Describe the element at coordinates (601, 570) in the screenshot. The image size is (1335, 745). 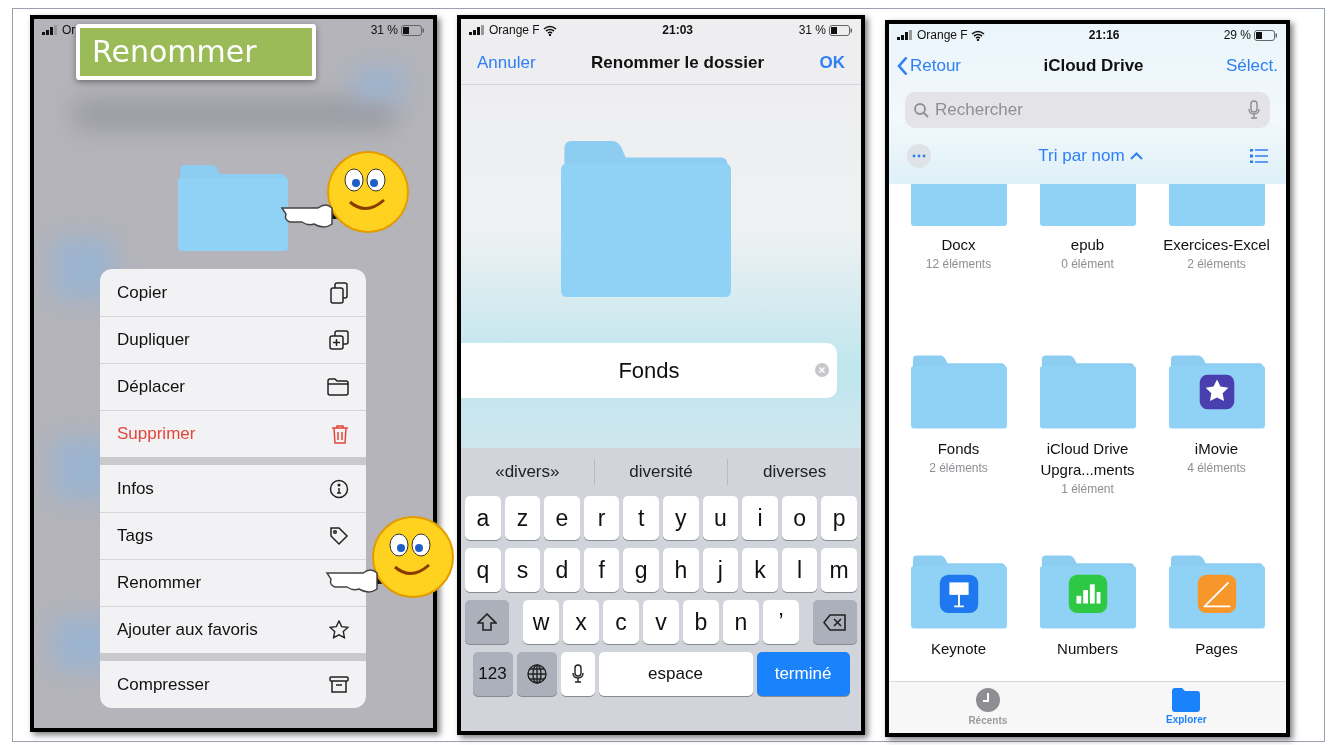
I see `keyboard-key: f` at that location.